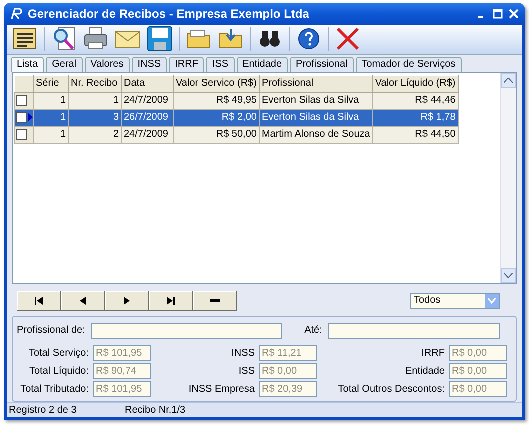 The width and height of the screenshot is (529, 434). Describe the element at coordinates (316, 135) in the screenshot. I see `table-cell: Martim Alonso de Souza` at that location.